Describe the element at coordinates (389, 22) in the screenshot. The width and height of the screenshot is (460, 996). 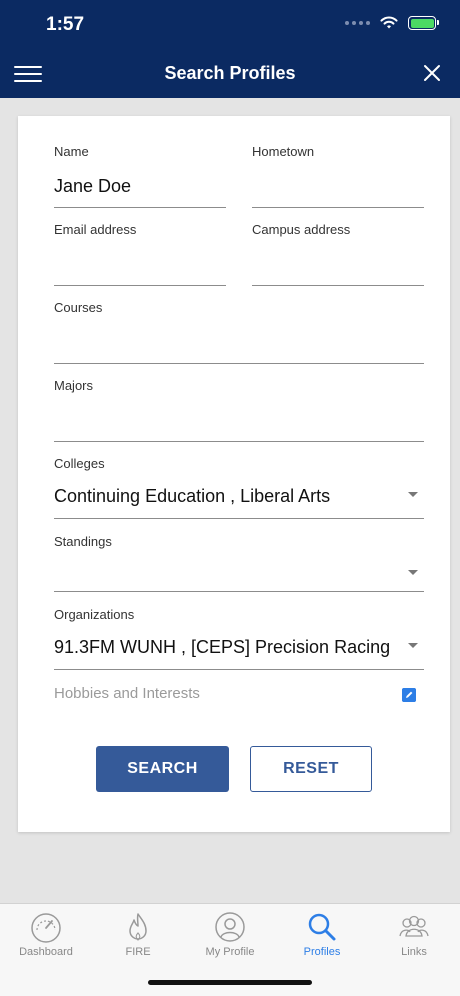
I see `wifi-icon` at that location.